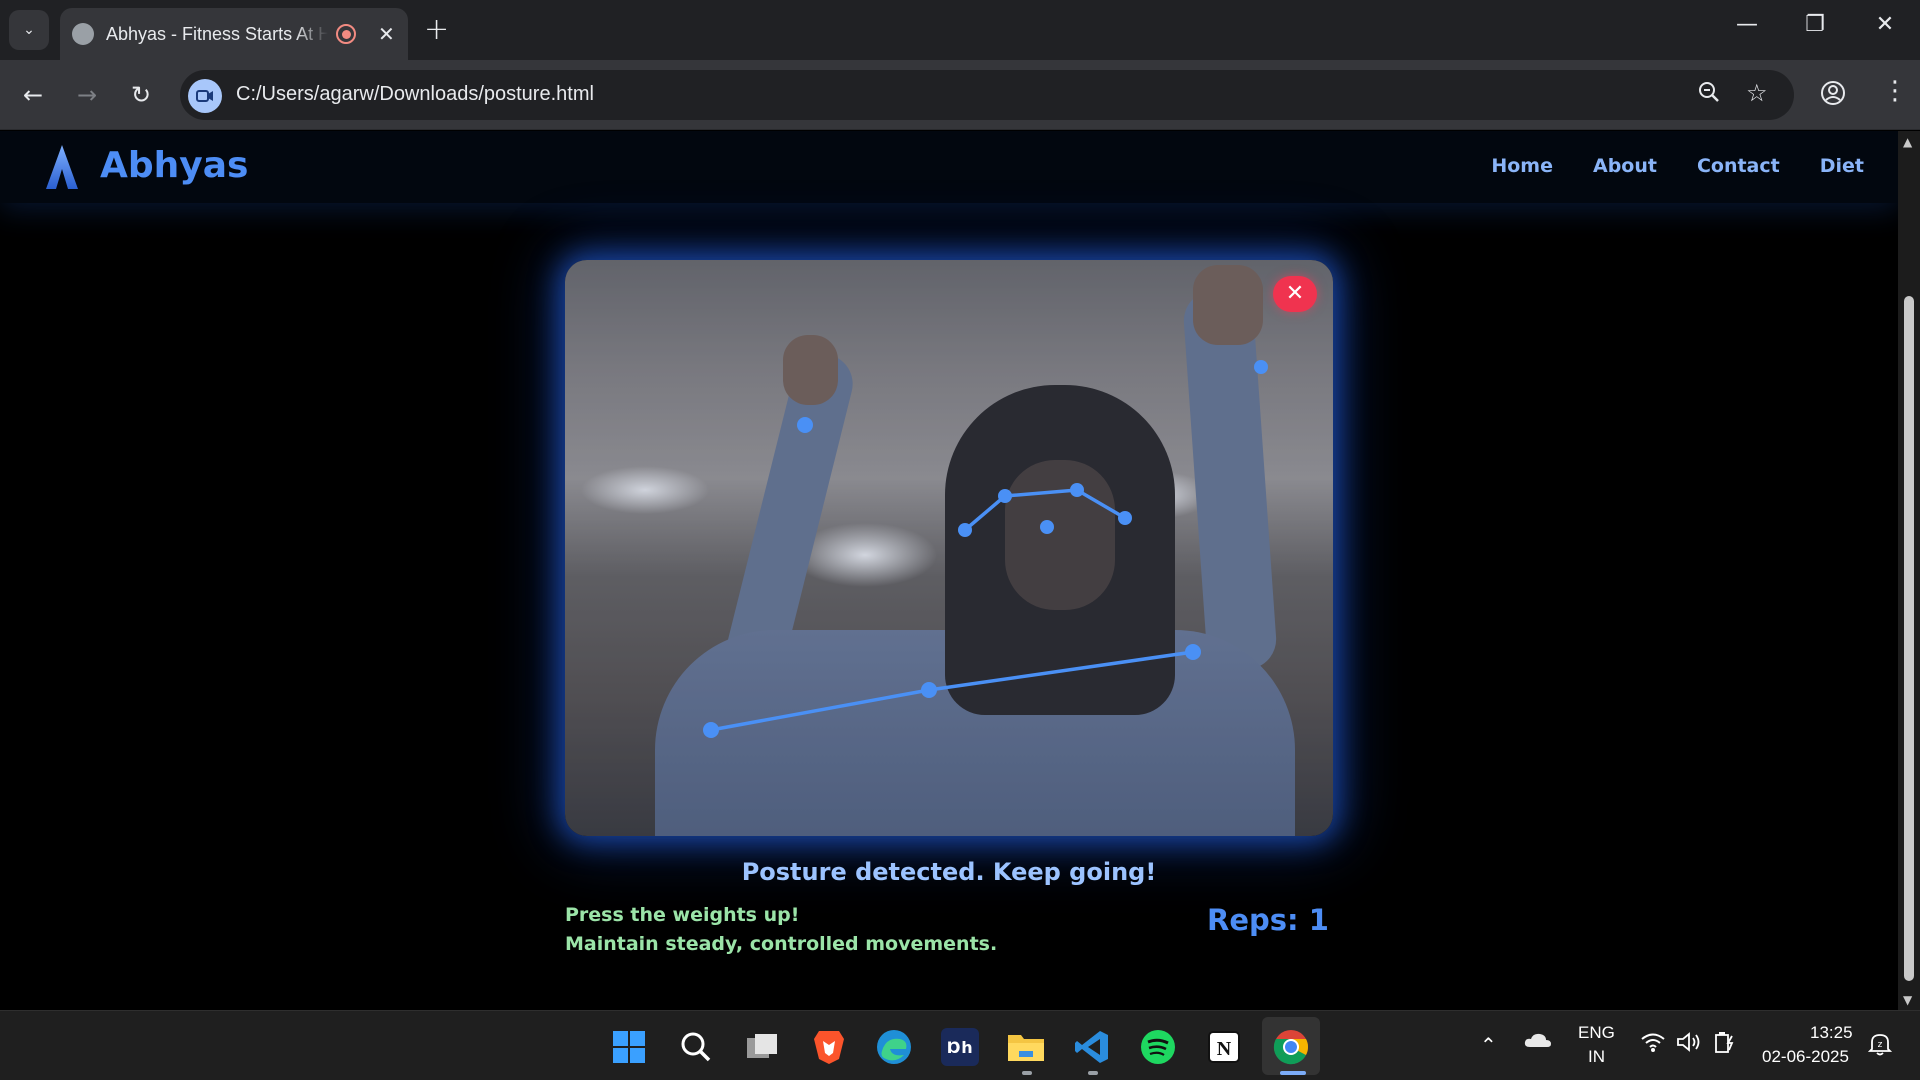 This screenshot has width=1920, height=1080. What do you see at coordinates (711, 730) in the screenshot?
I see `pose-right-shoulder-point` at bounding box center [711, 730].